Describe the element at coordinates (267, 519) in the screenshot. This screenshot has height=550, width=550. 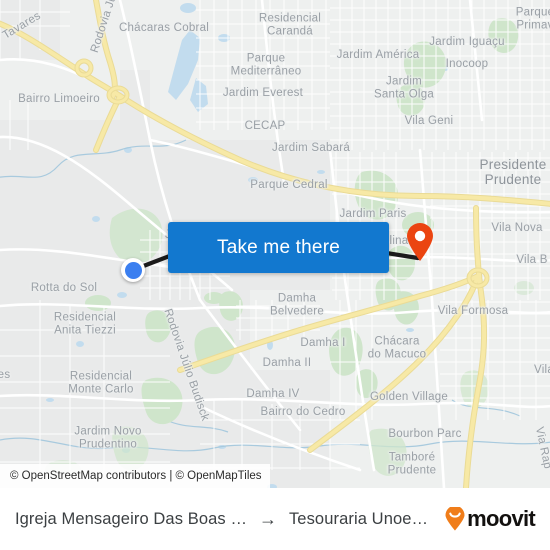
I see `arrow-right-icon: →` at that location.